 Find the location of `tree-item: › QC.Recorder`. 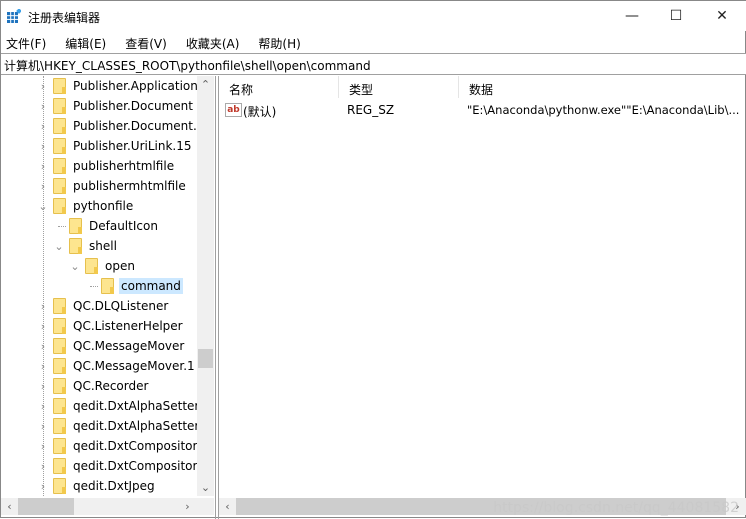

tree-item: › QC.Recorder is located at coordinates (99, 386).